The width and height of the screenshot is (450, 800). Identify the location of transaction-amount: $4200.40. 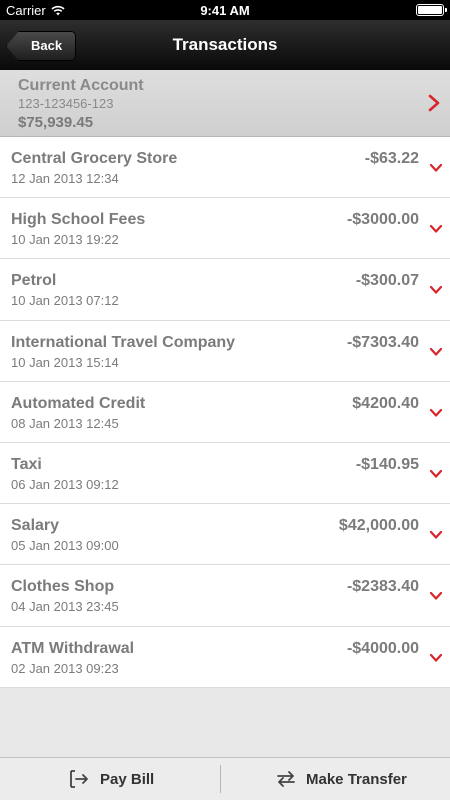
(385, 403).